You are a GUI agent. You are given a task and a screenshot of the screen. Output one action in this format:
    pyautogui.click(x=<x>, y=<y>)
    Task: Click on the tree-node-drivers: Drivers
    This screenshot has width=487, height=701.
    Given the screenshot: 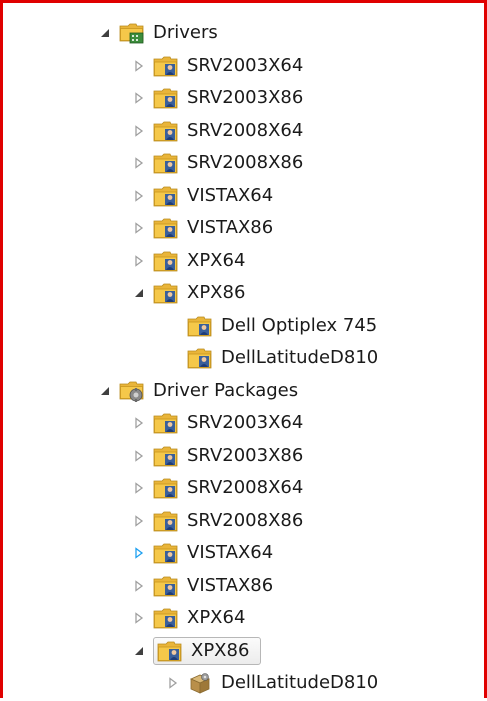 What is the action you would take?
    pyautogui.click(x=238, y=33)
    